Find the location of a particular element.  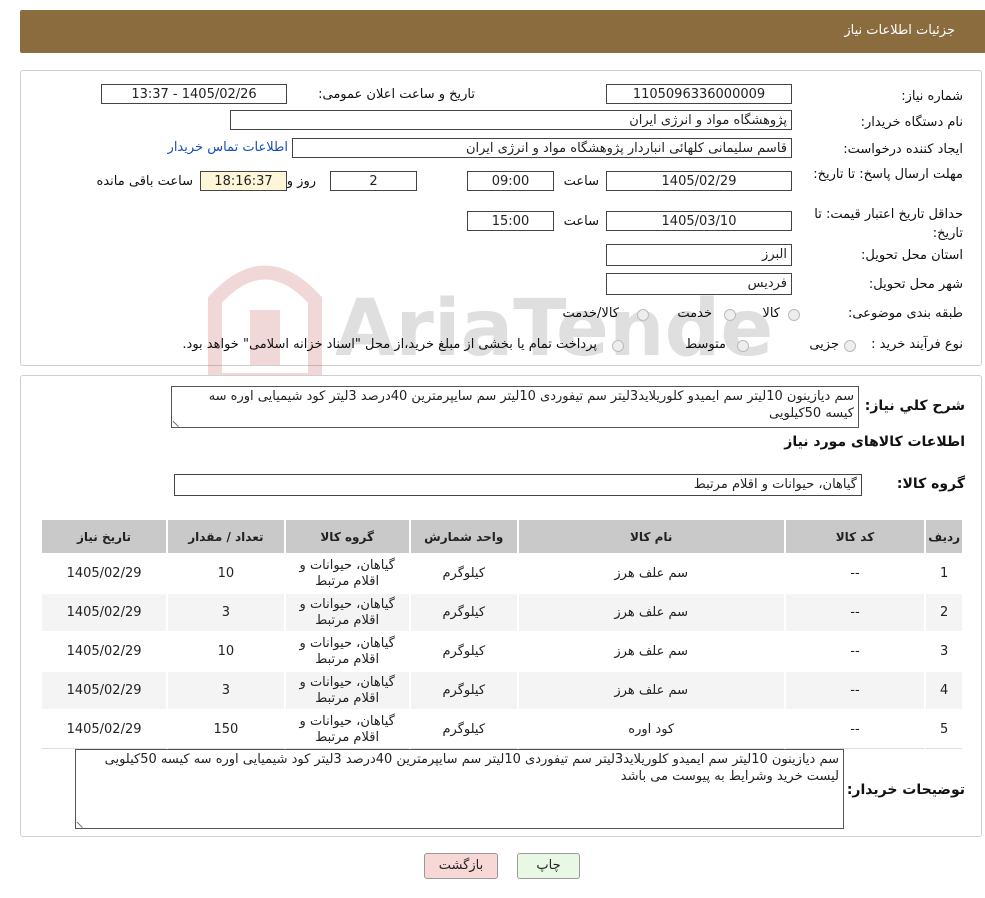

col-code-header: کد کالا is located at coordinates (855, 536).